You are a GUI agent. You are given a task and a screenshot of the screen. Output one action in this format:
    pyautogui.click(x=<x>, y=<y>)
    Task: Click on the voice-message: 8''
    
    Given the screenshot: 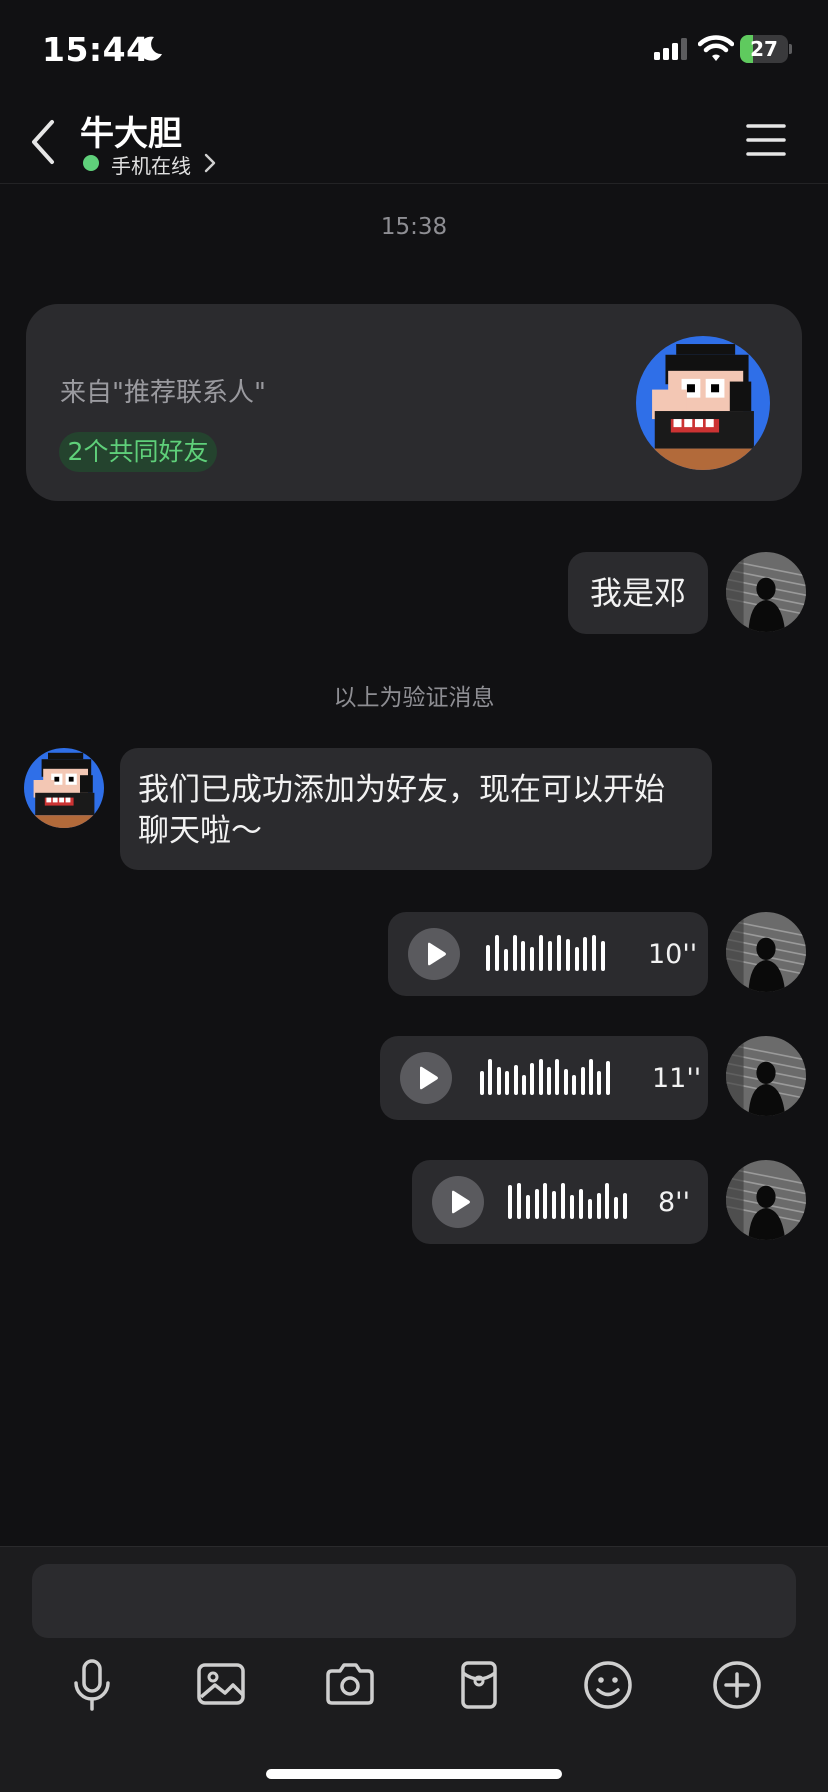 What is the action you would take?
    pyautogui.click(x=560, y=1202)
    